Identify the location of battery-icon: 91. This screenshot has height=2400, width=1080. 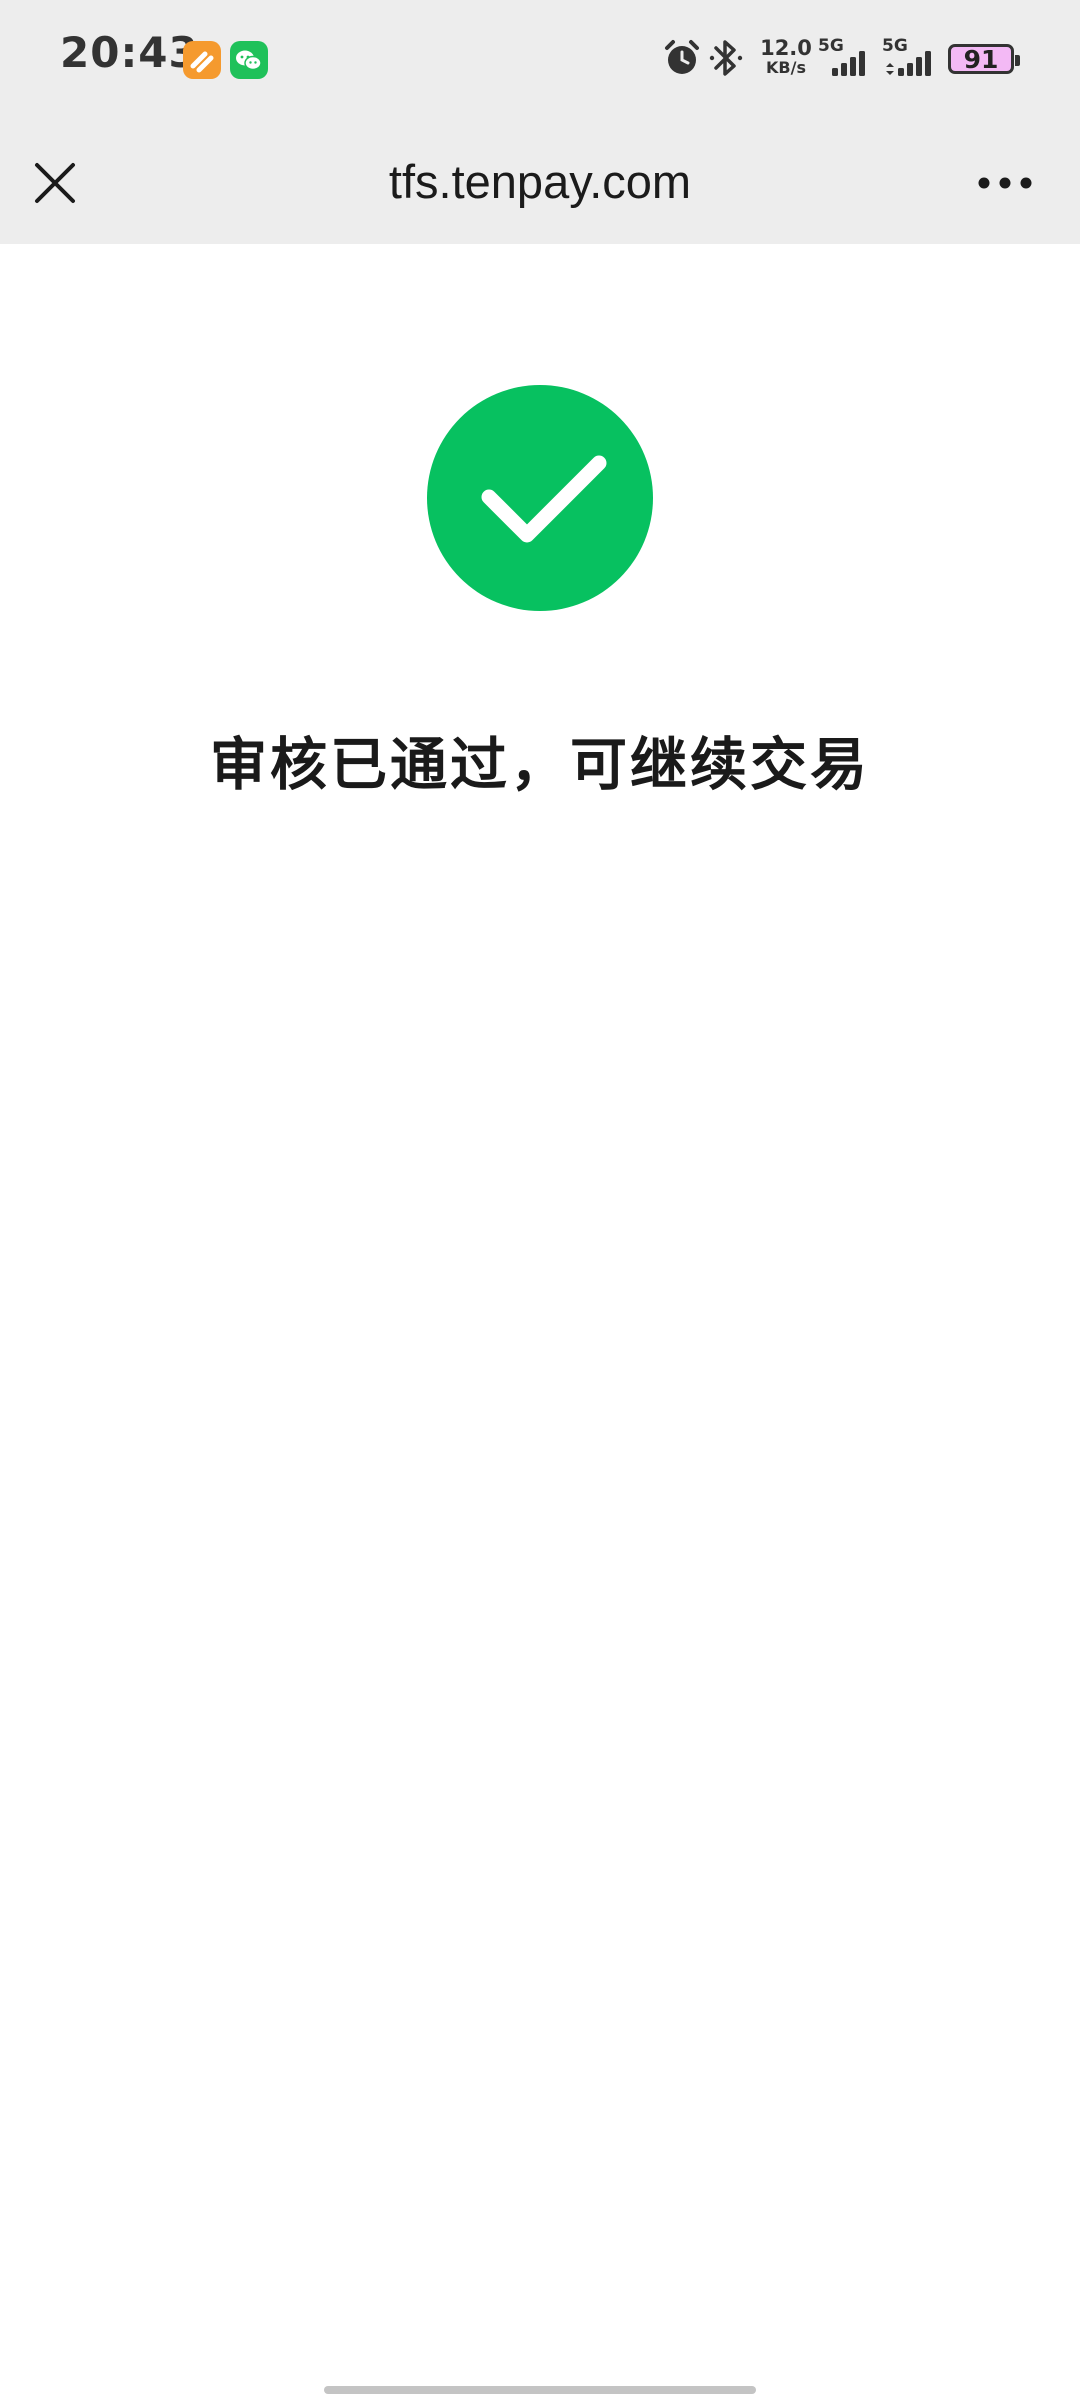
(984, 59).